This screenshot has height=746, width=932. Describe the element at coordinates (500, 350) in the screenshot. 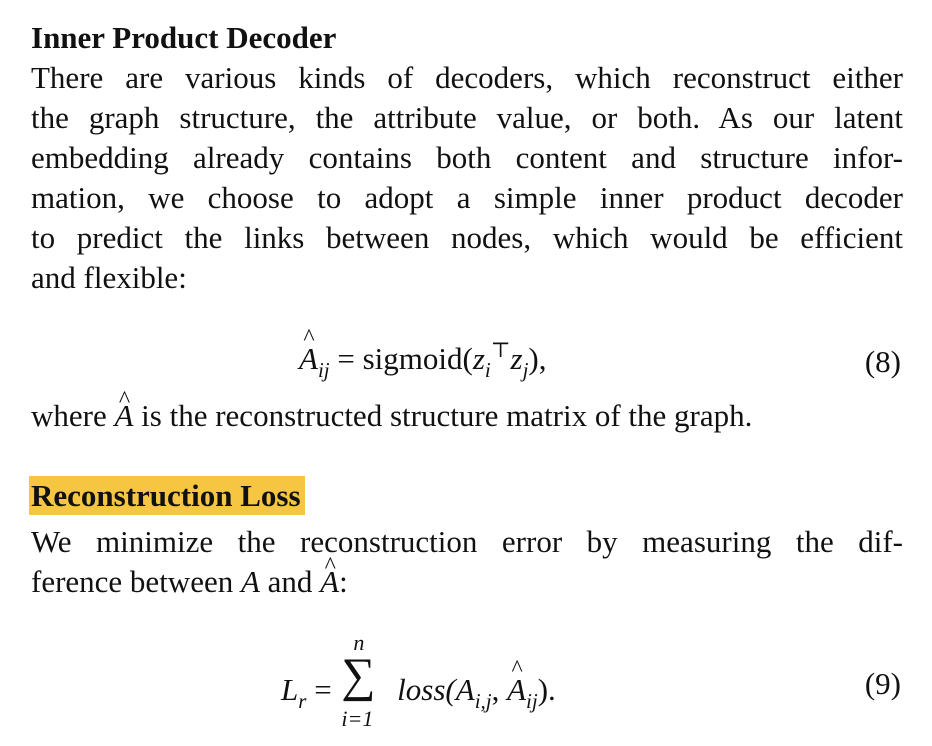

I see `transpose-symbol: ⊤` at that location.